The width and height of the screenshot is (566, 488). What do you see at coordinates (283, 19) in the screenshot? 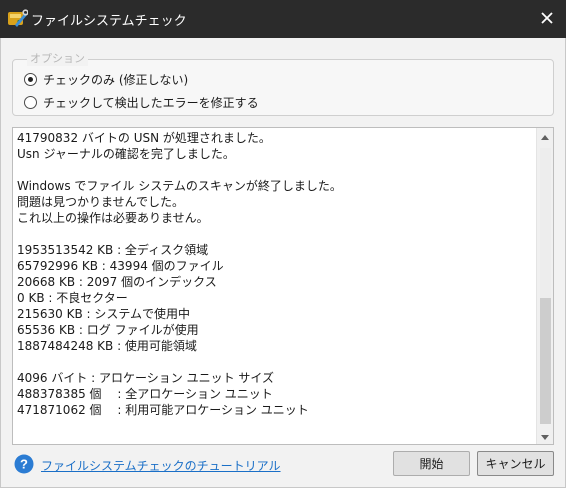
I see `title-bar: ファイルシステムチェック` at bounding box center [283, 19].